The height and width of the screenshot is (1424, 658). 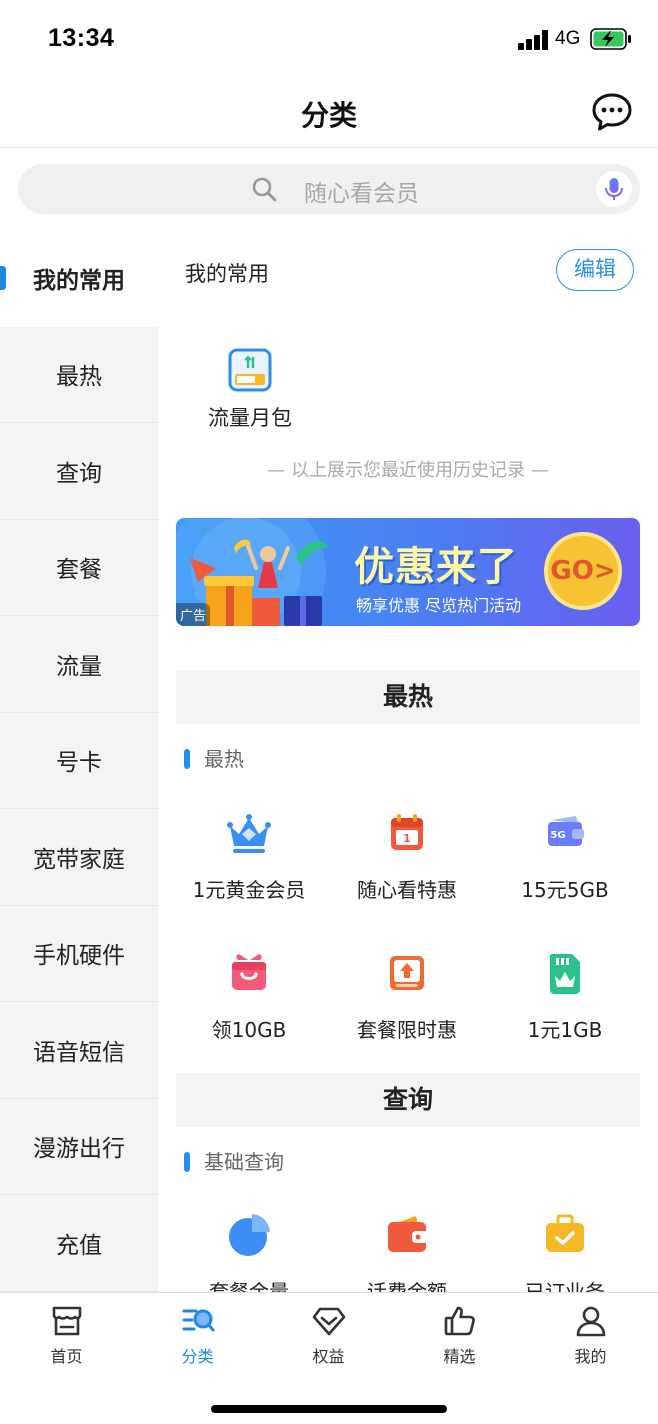 I want to click on tab-featured: 精选, so click(x=459, y=1335).